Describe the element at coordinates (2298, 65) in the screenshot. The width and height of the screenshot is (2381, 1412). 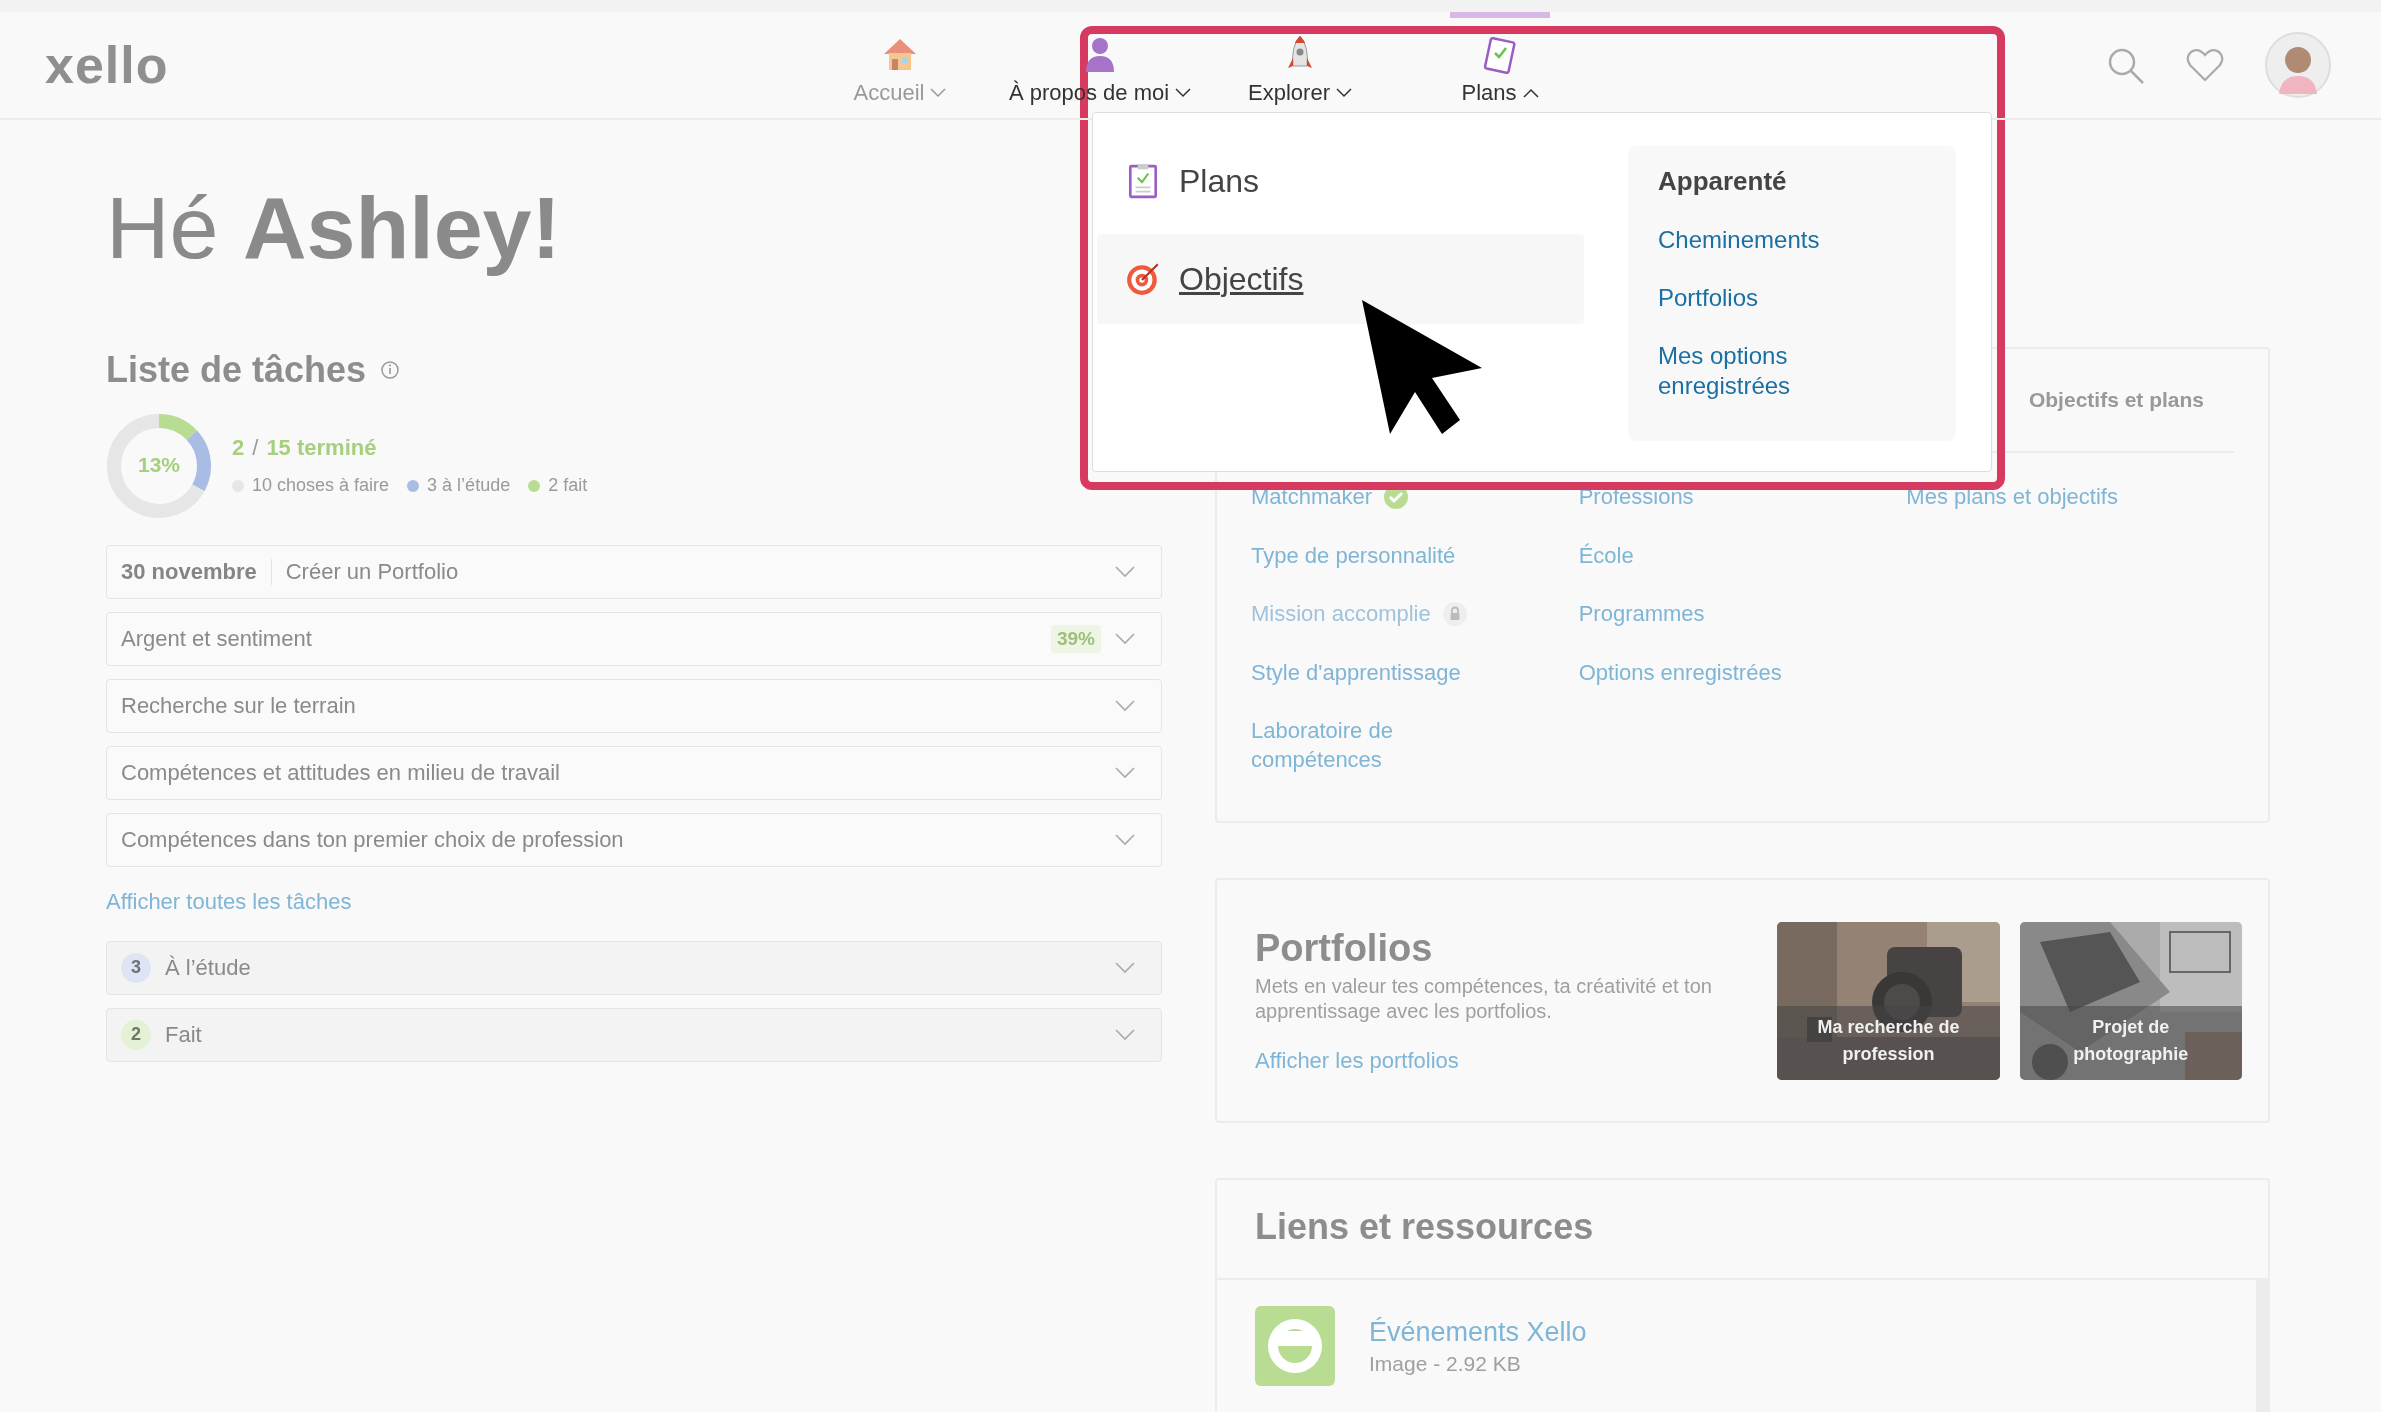
I see `avatar` at that location.